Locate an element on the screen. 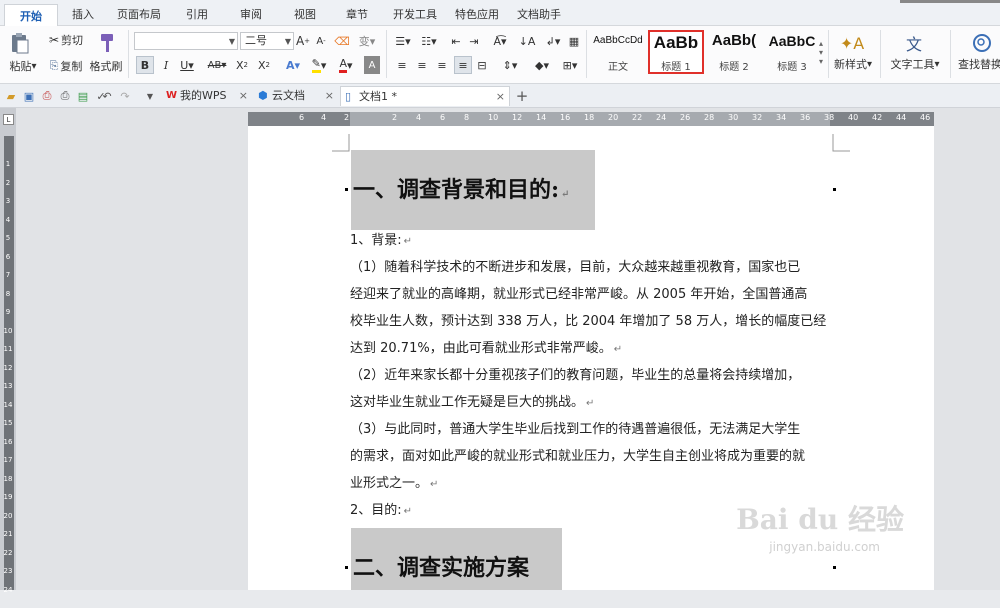 The width and height of the screenshot is (1000, 608). show-marks-icon: ↲▾ is located at coordinates (553, 41).